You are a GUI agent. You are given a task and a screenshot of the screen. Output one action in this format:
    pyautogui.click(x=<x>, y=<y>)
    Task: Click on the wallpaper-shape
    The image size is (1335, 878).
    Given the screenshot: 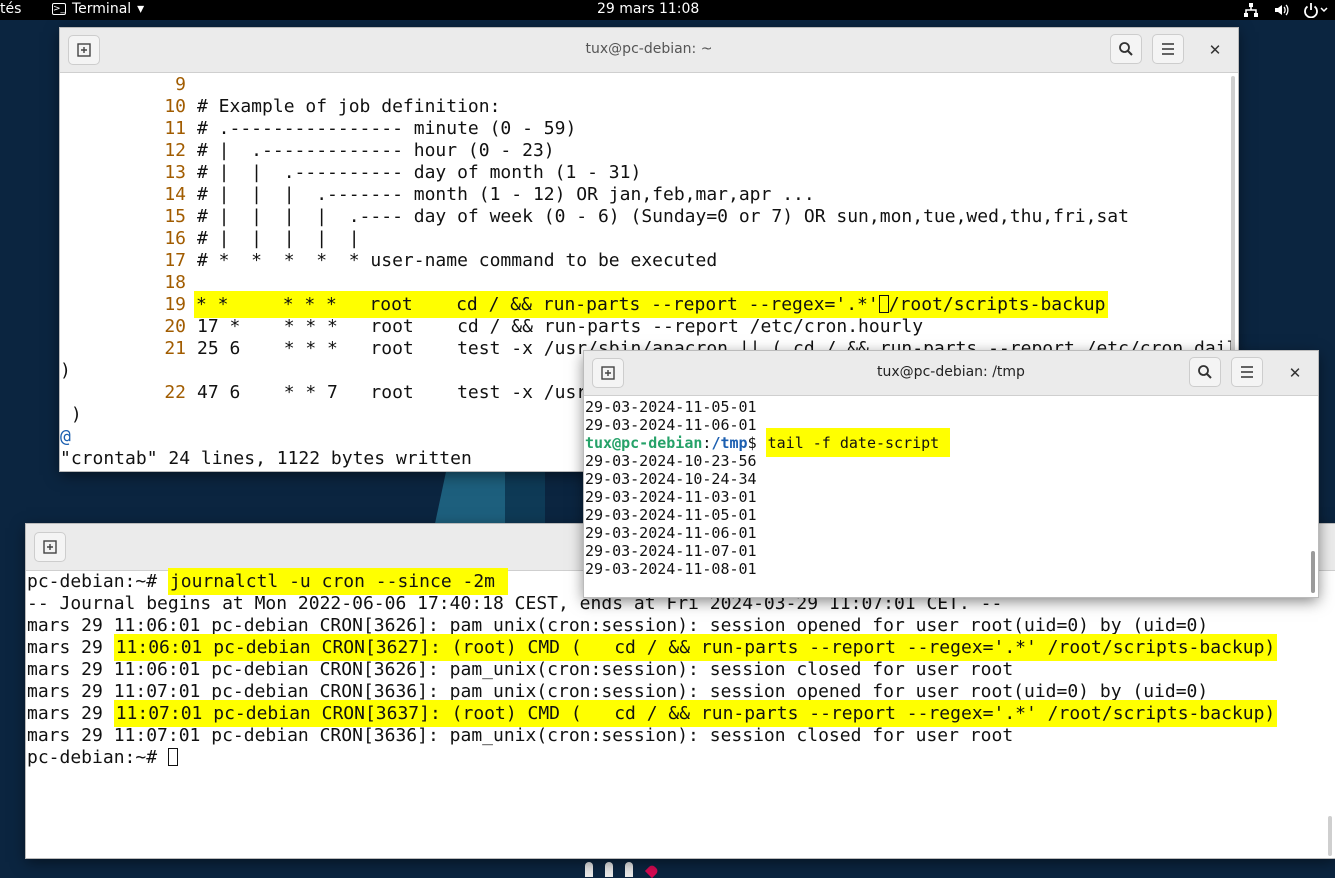 What is the action you would take?
    pyautogui.click(x=525, y=500)
    